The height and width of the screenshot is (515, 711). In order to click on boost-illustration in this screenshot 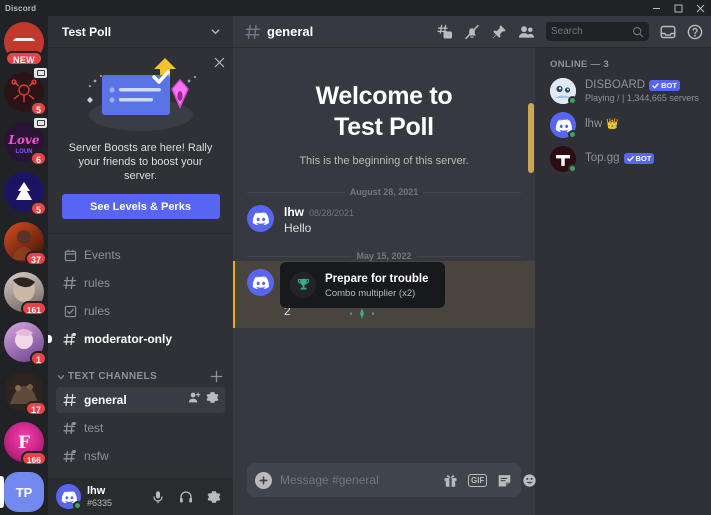, I will do `click(140, 97)`.